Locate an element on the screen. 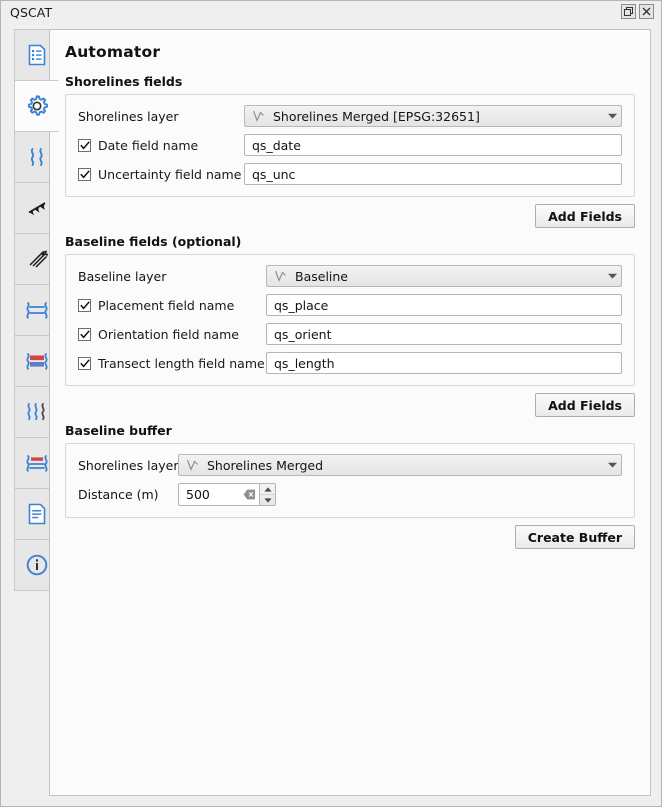 The height and width of the screenshot is (807, 662). shorelines-fields-title: Shorelines fields is located at coordinates (124, 81).